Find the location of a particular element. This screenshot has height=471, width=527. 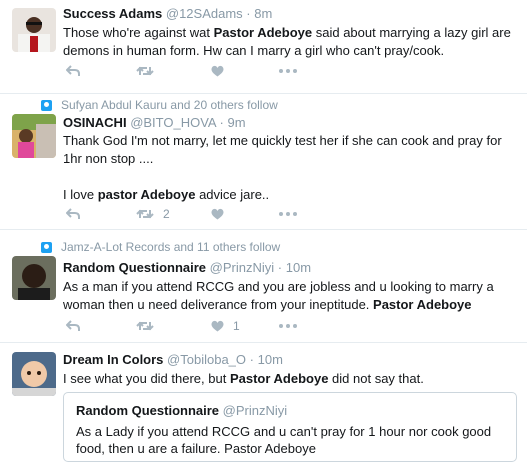

highlight-term: pastor Adeboye is located at coordinates (146, 194).